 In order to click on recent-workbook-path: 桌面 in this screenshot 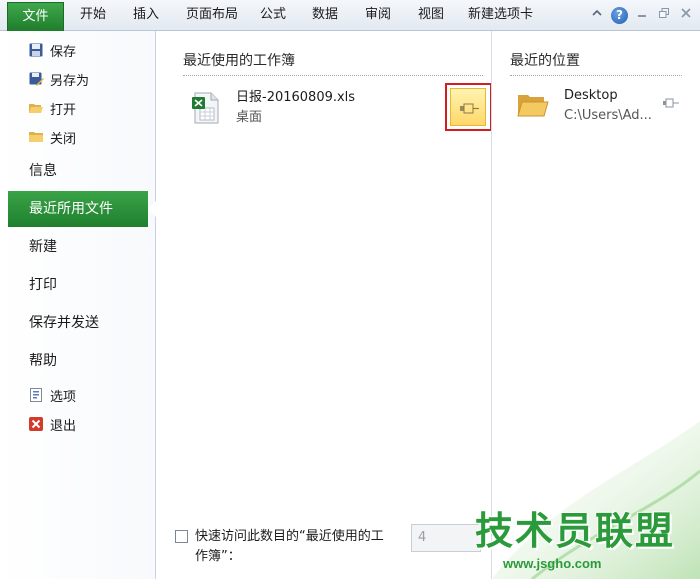, I will do `click(249, 117)`.